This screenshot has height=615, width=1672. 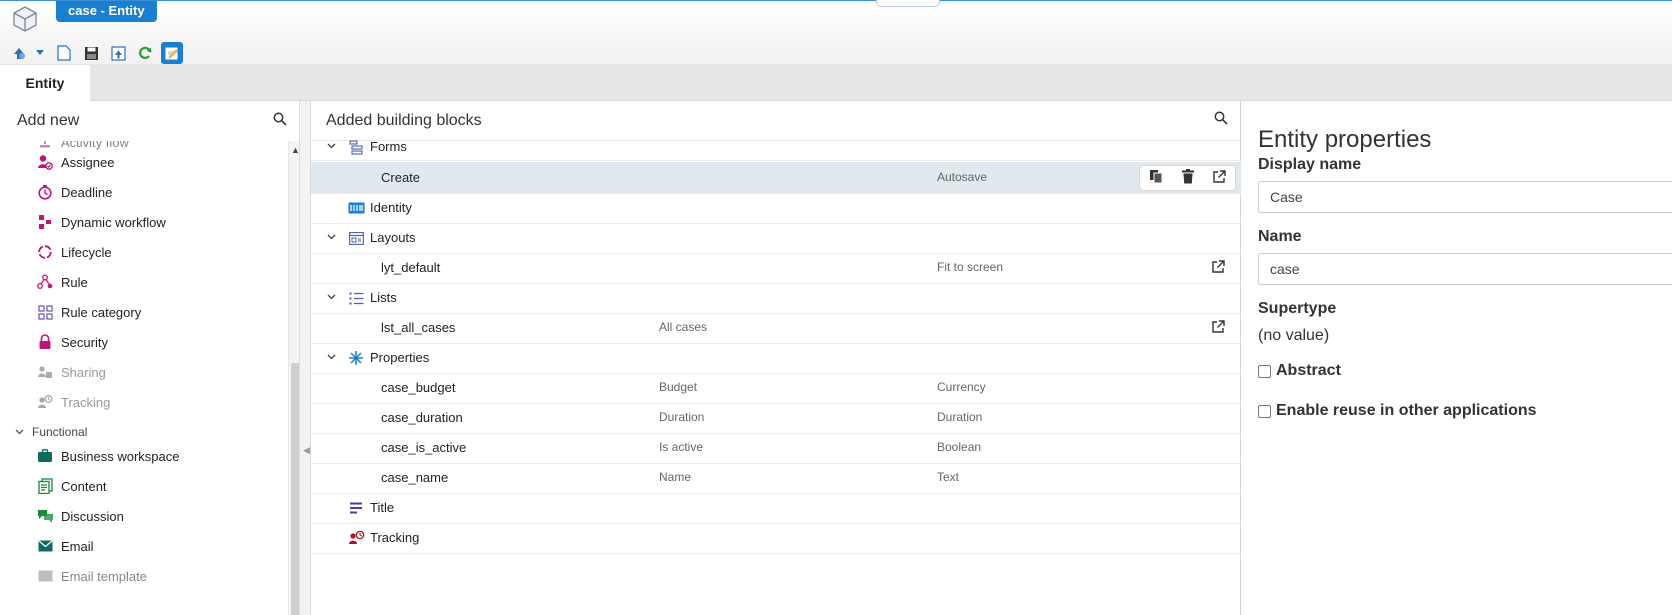 I want to click on table-row-lst-all-cases: lst_all_cases All cases, so click(x=776, y=328).